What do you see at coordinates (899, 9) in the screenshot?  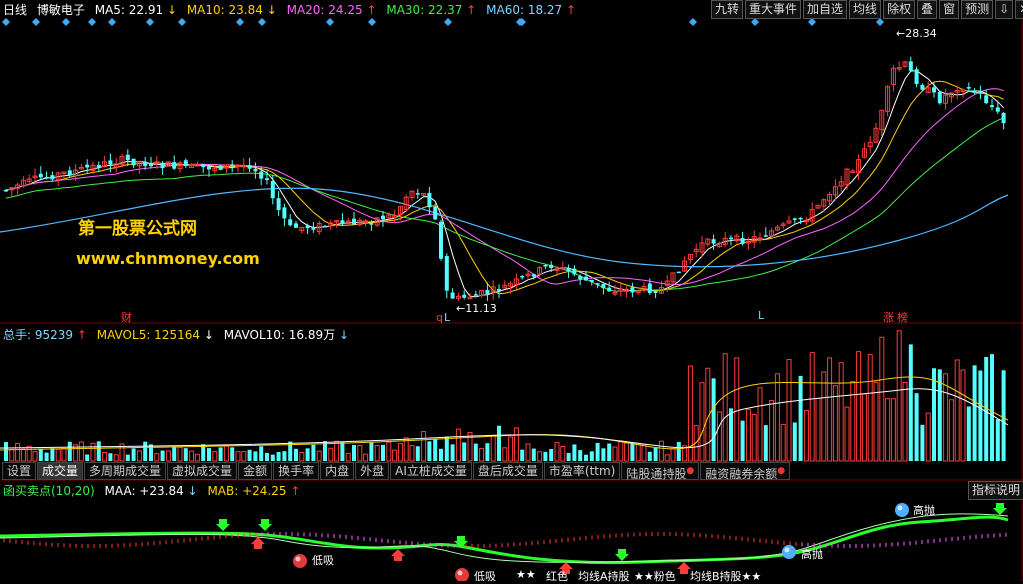 I see `toolbar-exright-button: 除权` at bounding box center [899, 9].